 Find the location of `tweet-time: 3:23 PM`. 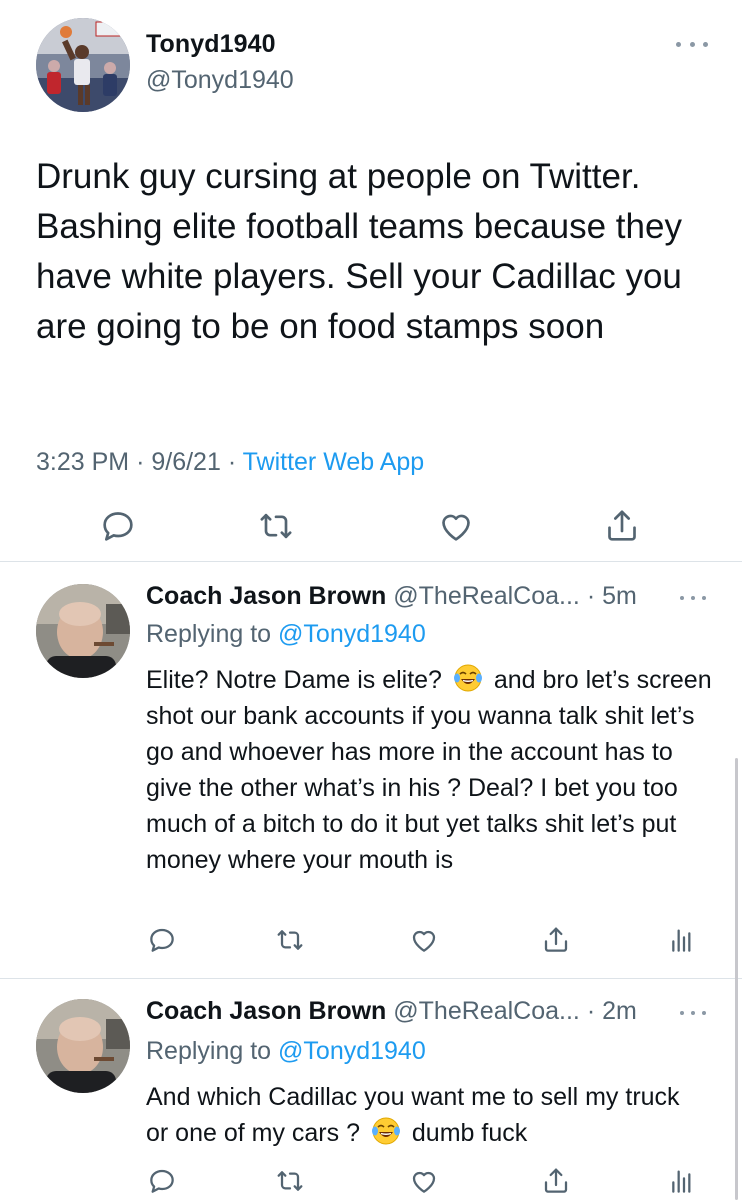

tweet-time: 3:23 PM is located at coordinates (83, 462).